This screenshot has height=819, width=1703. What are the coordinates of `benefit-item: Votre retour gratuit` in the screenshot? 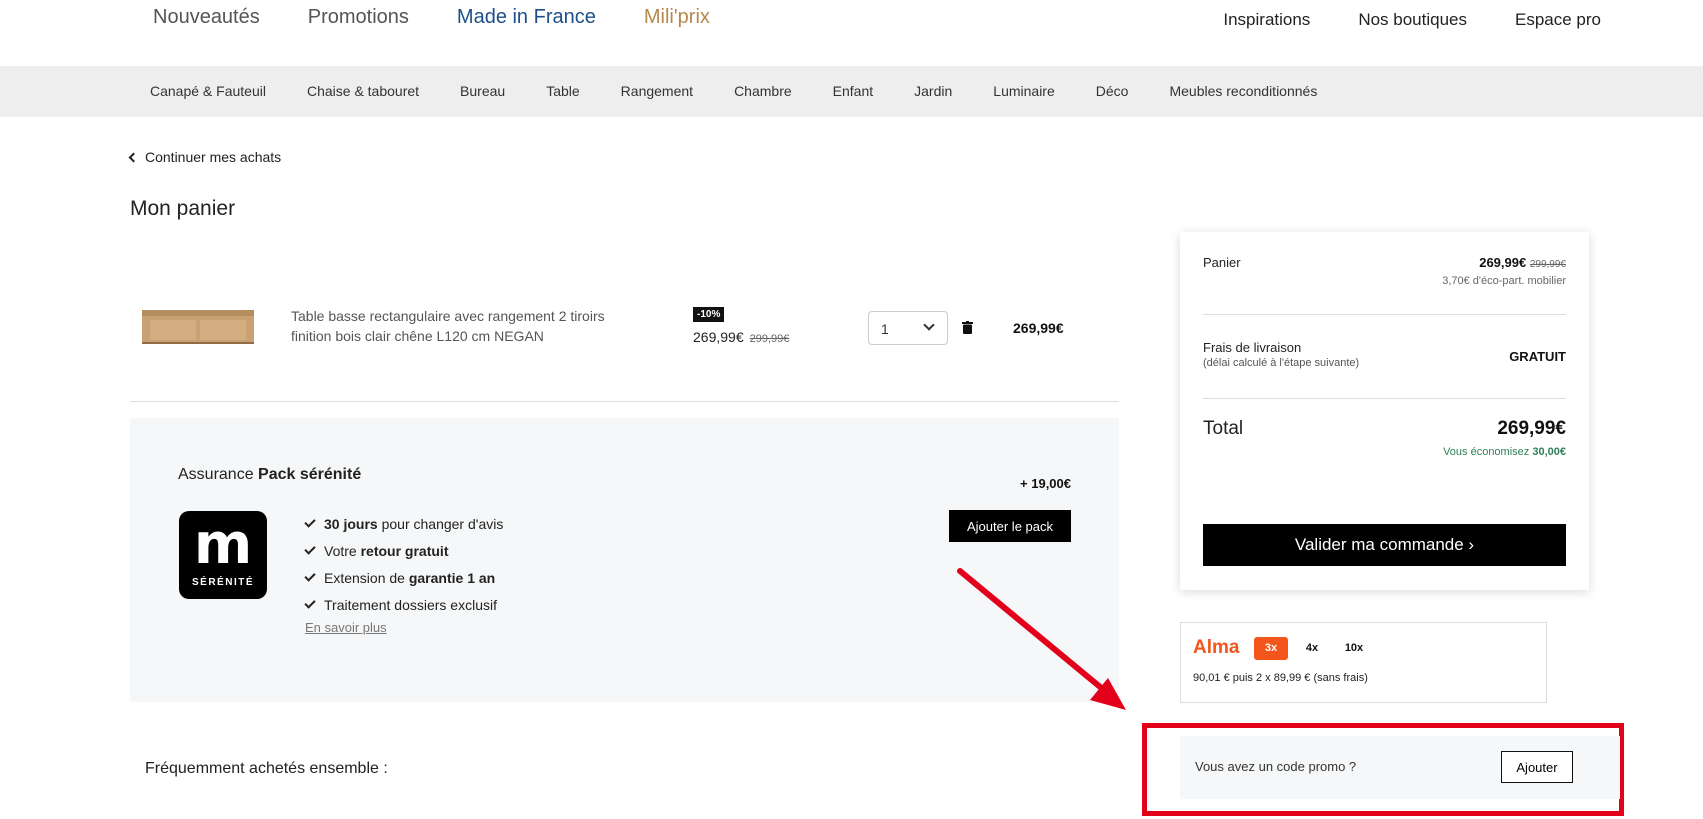 It's located at (403, 550).